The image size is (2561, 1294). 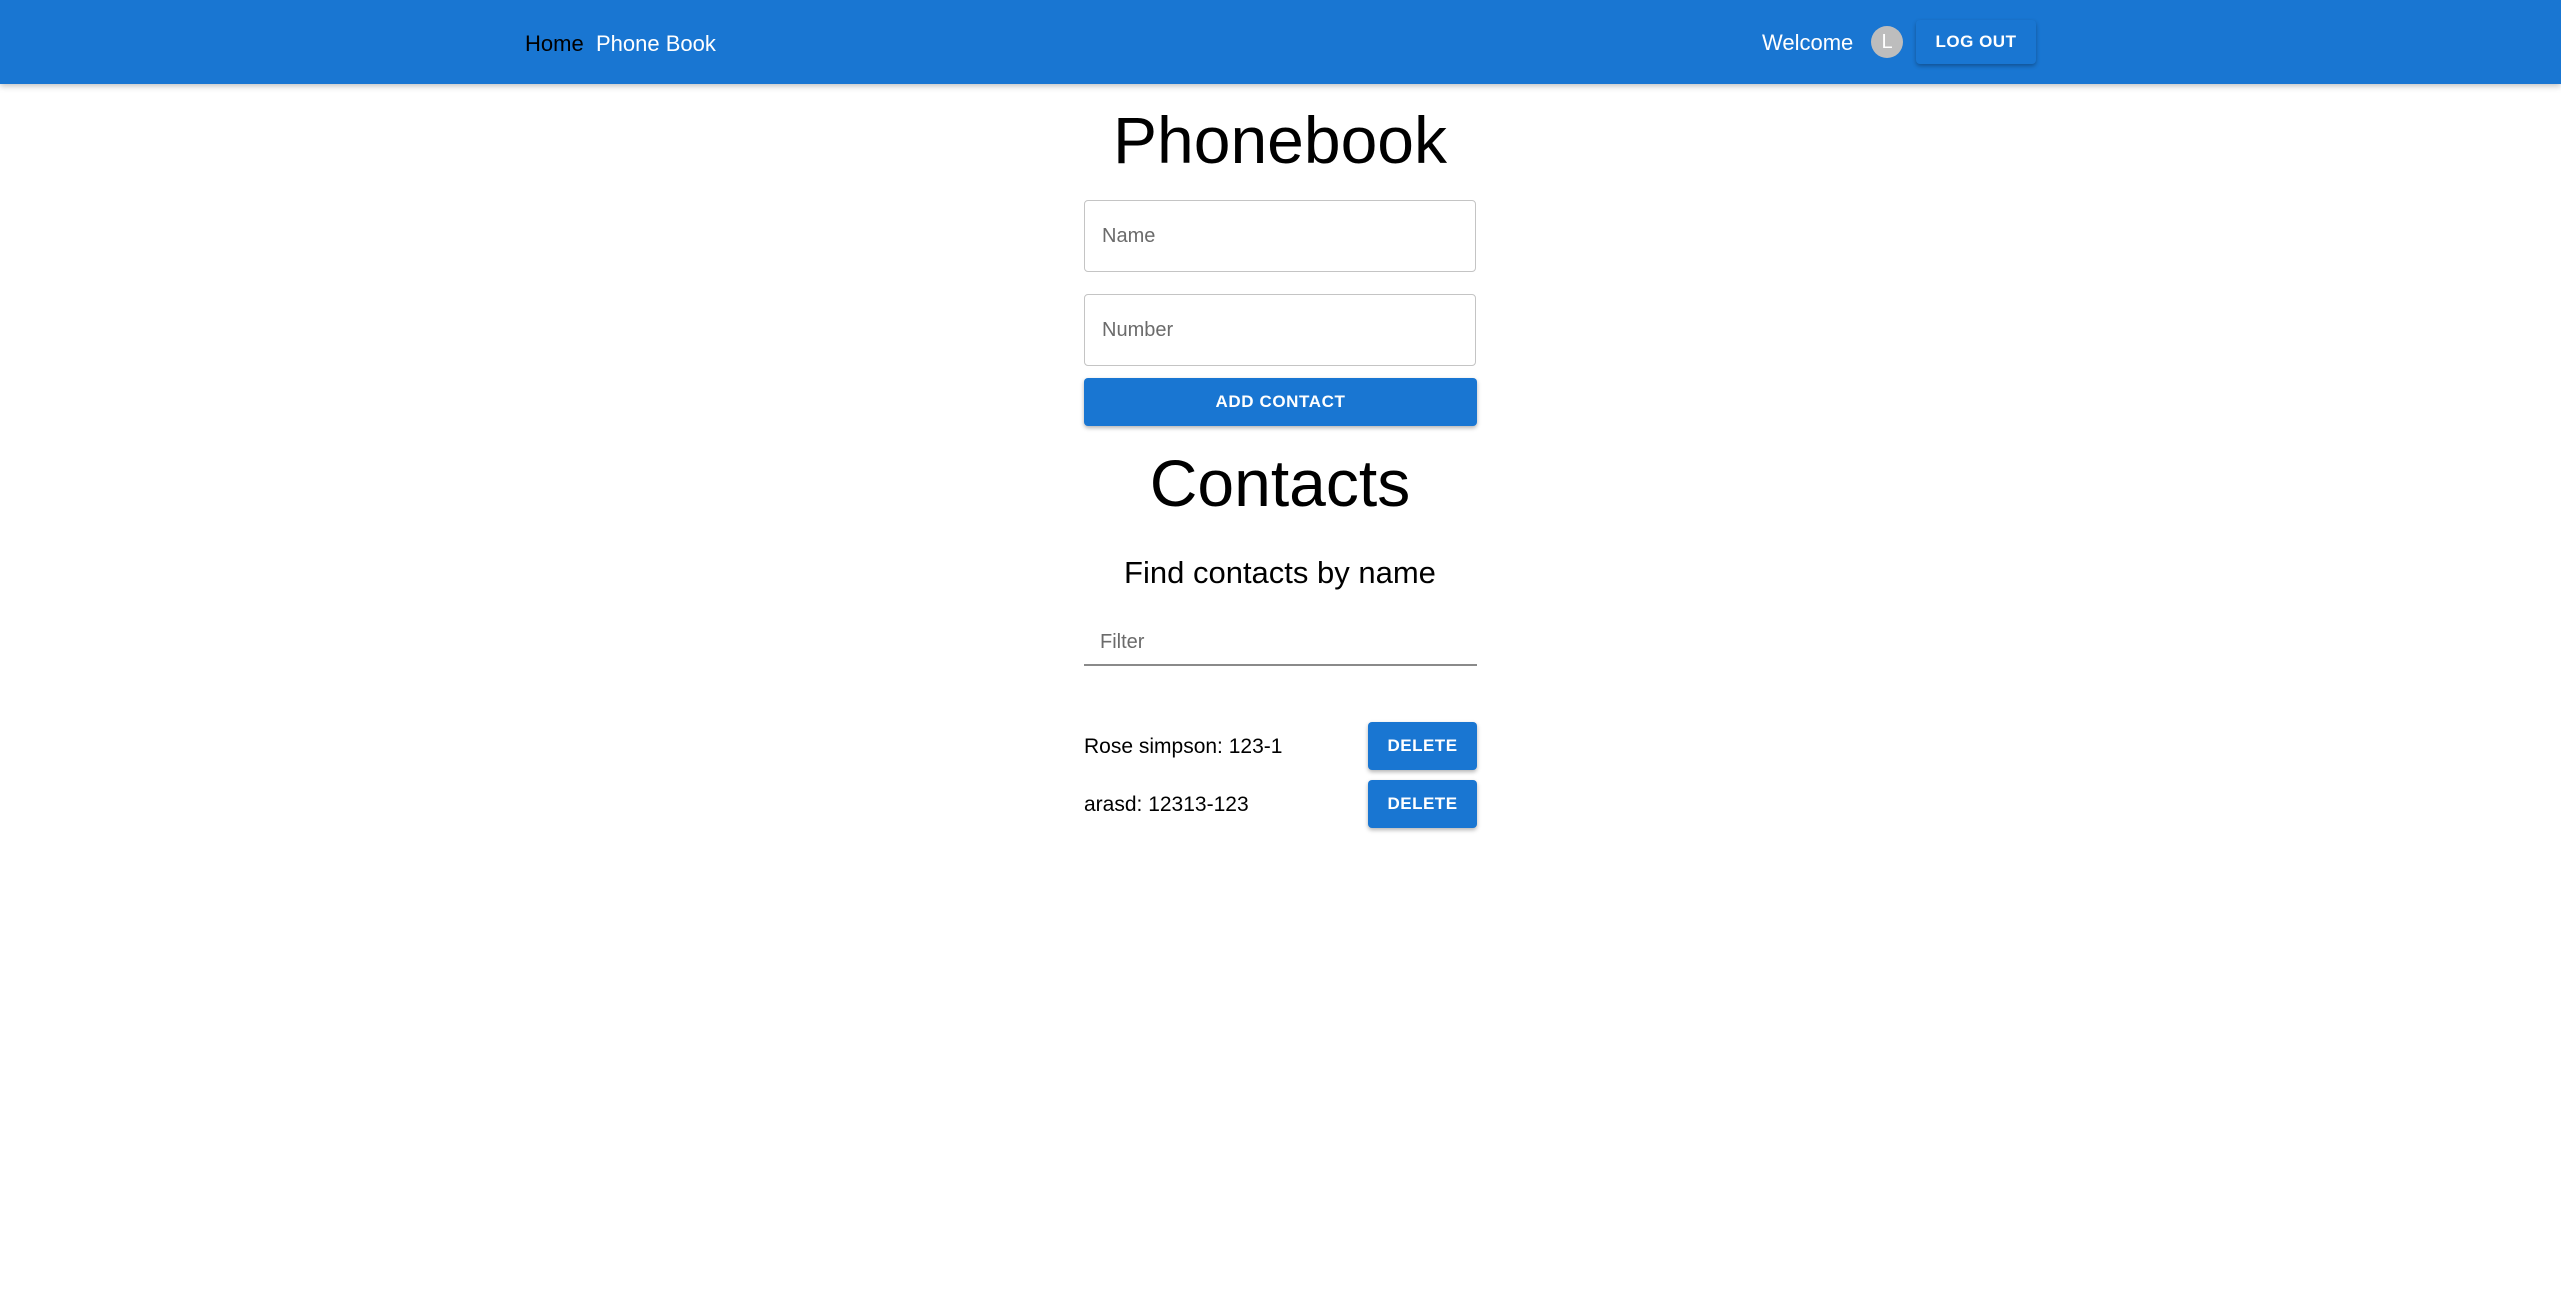 I want to click on logout-button: LOG OUT, so click(x=1976, y=42).